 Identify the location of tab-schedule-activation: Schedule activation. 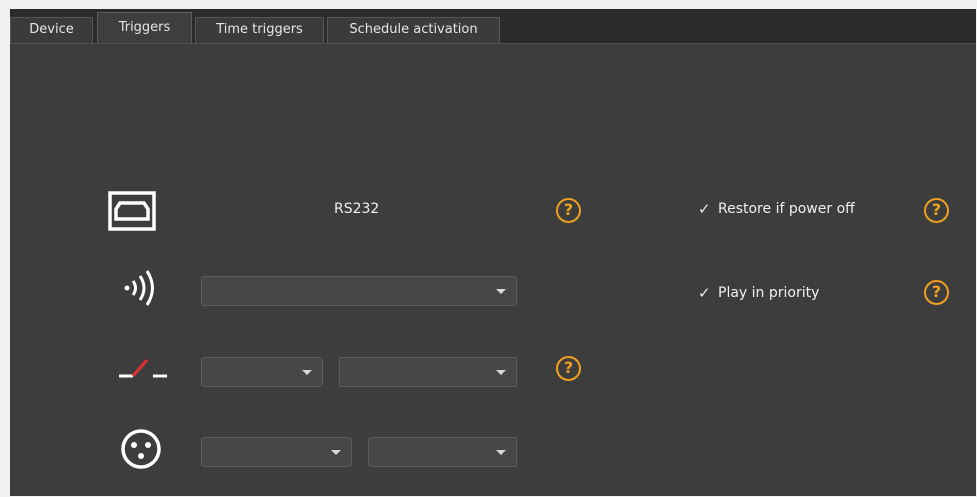
(413, 30).